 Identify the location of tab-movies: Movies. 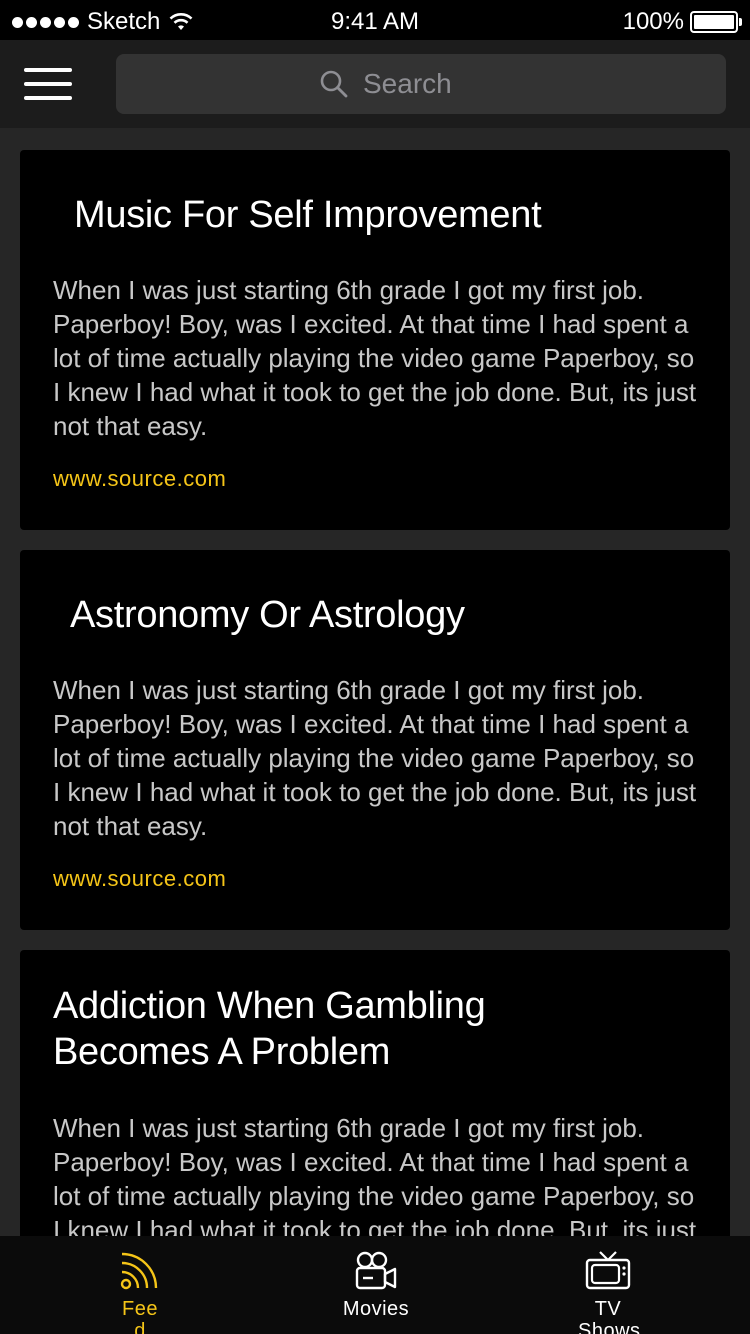
(376, 1285).